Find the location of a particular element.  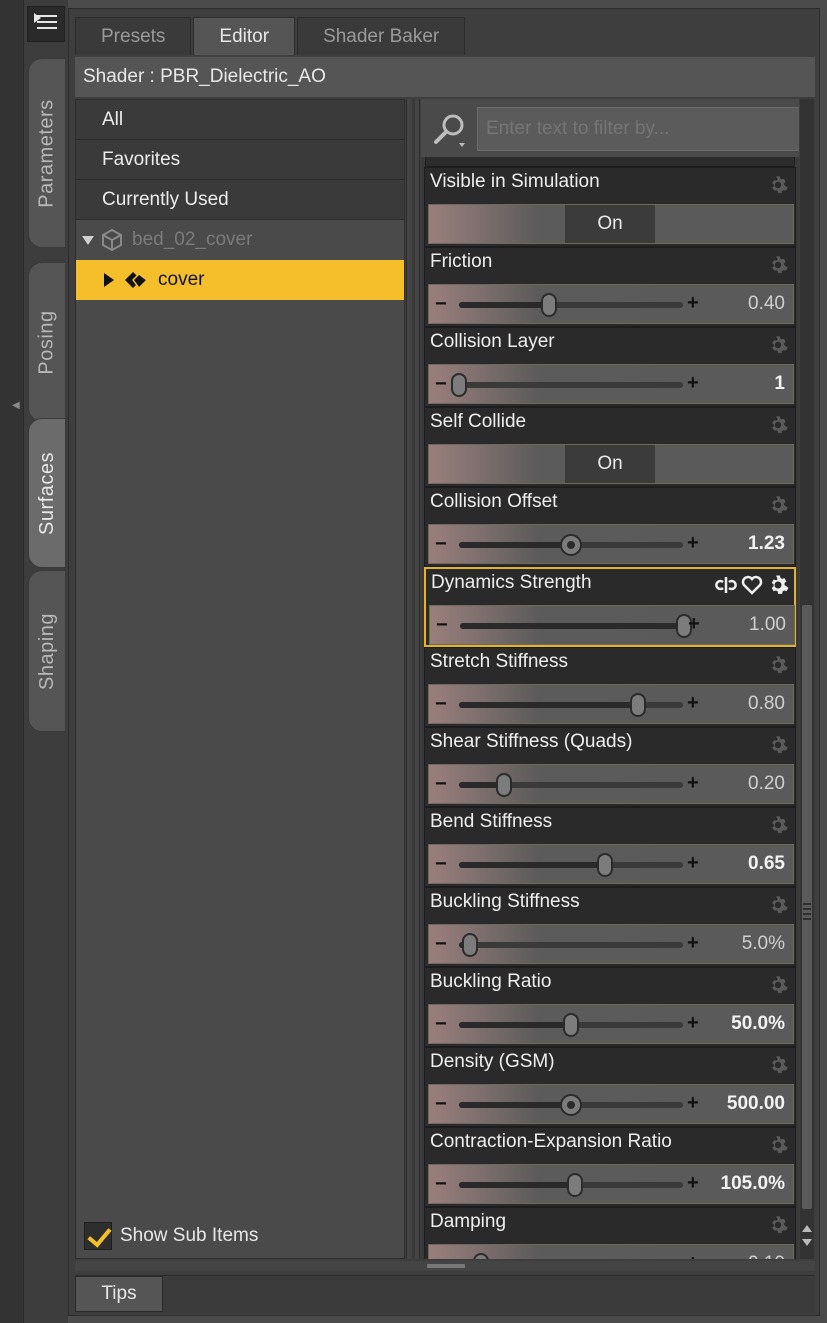

property-scrollbar is located at coordinates (807, 679).